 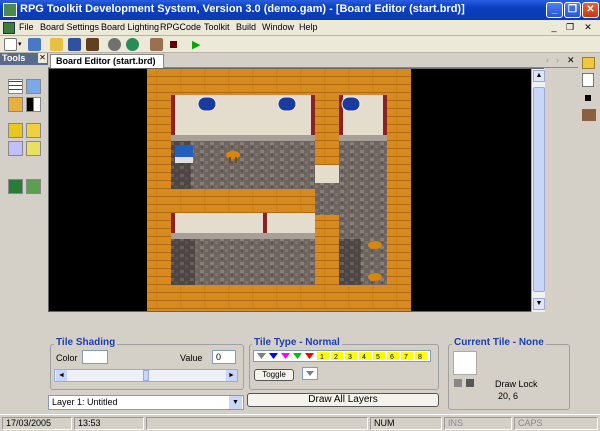 I want to click on menu-build: Build, so click(x=246, y=27).